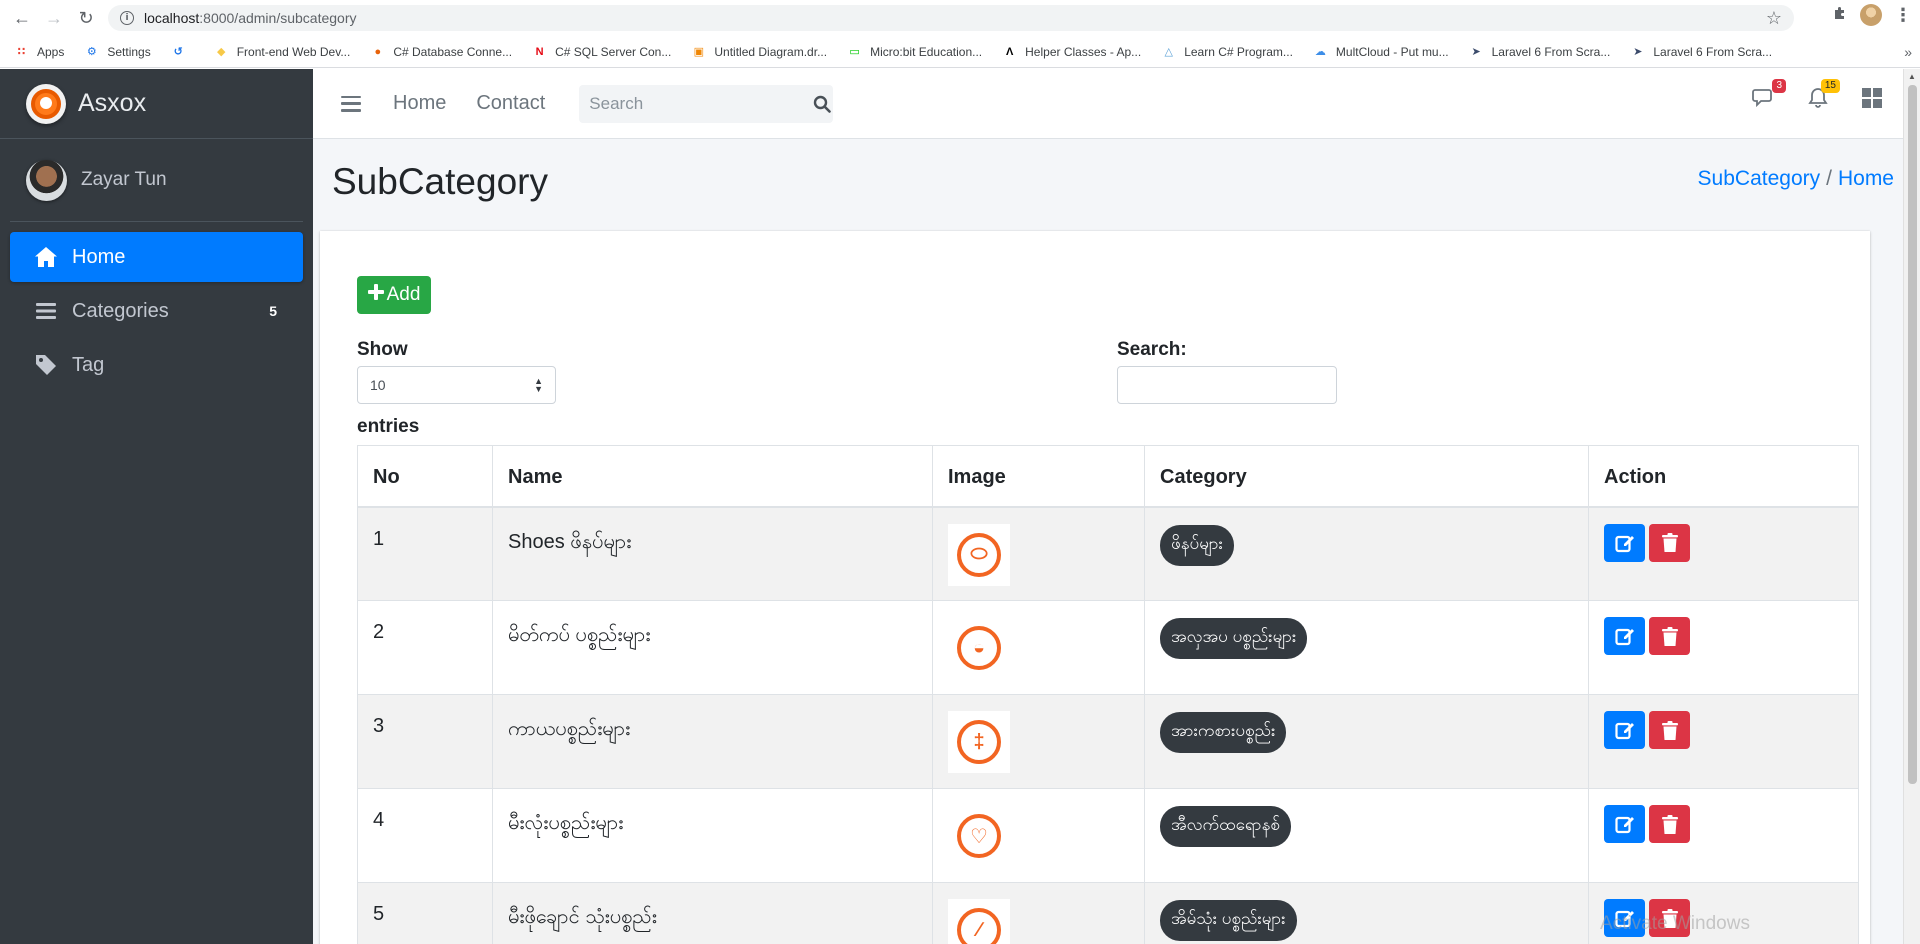  Describe the element at coordinates (156, 365) in the screenshot. I see `sidebar-item-tag: Tag` at that location.